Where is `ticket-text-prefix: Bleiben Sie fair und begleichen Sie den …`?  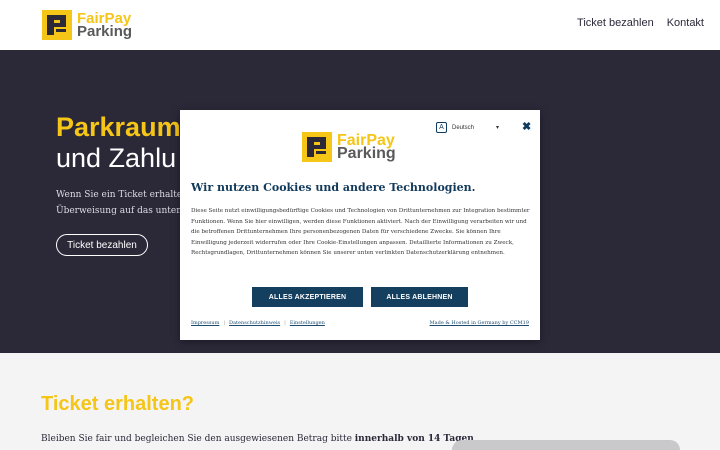 ticket-text-prefix: Bleiben Sie fair und begleichen Sie den … is located at coordinates (198, 439).